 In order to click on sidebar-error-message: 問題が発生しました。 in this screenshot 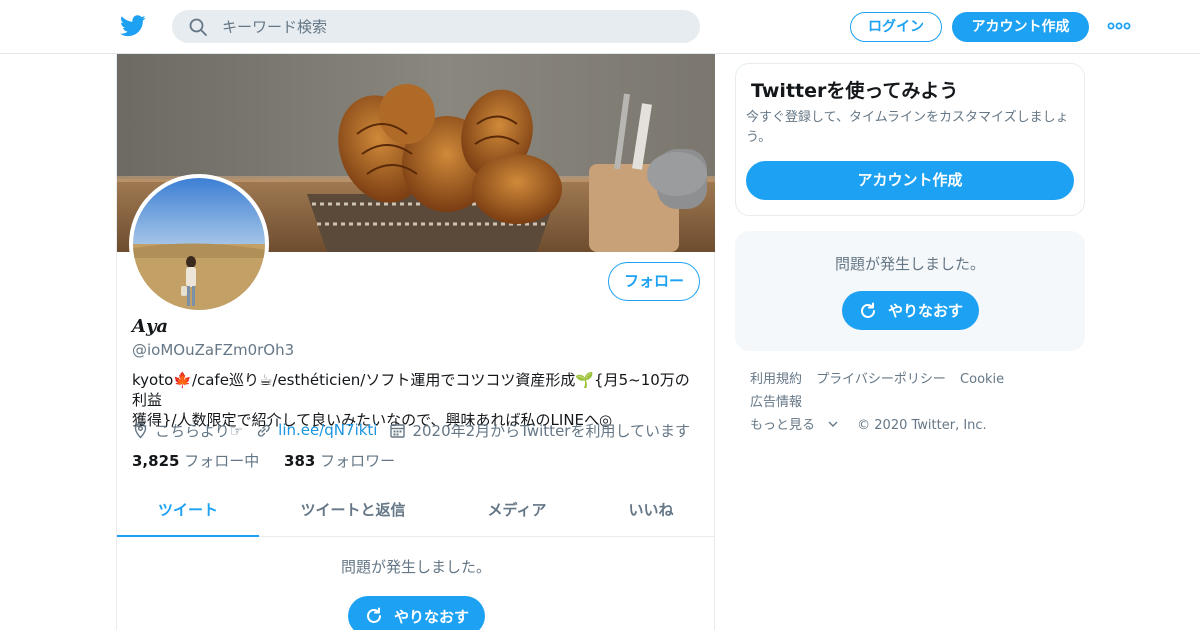, I will do `click(909, 264)`.